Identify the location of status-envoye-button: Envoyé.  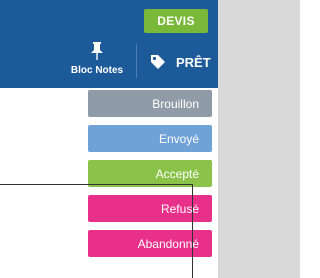
(150, 138).